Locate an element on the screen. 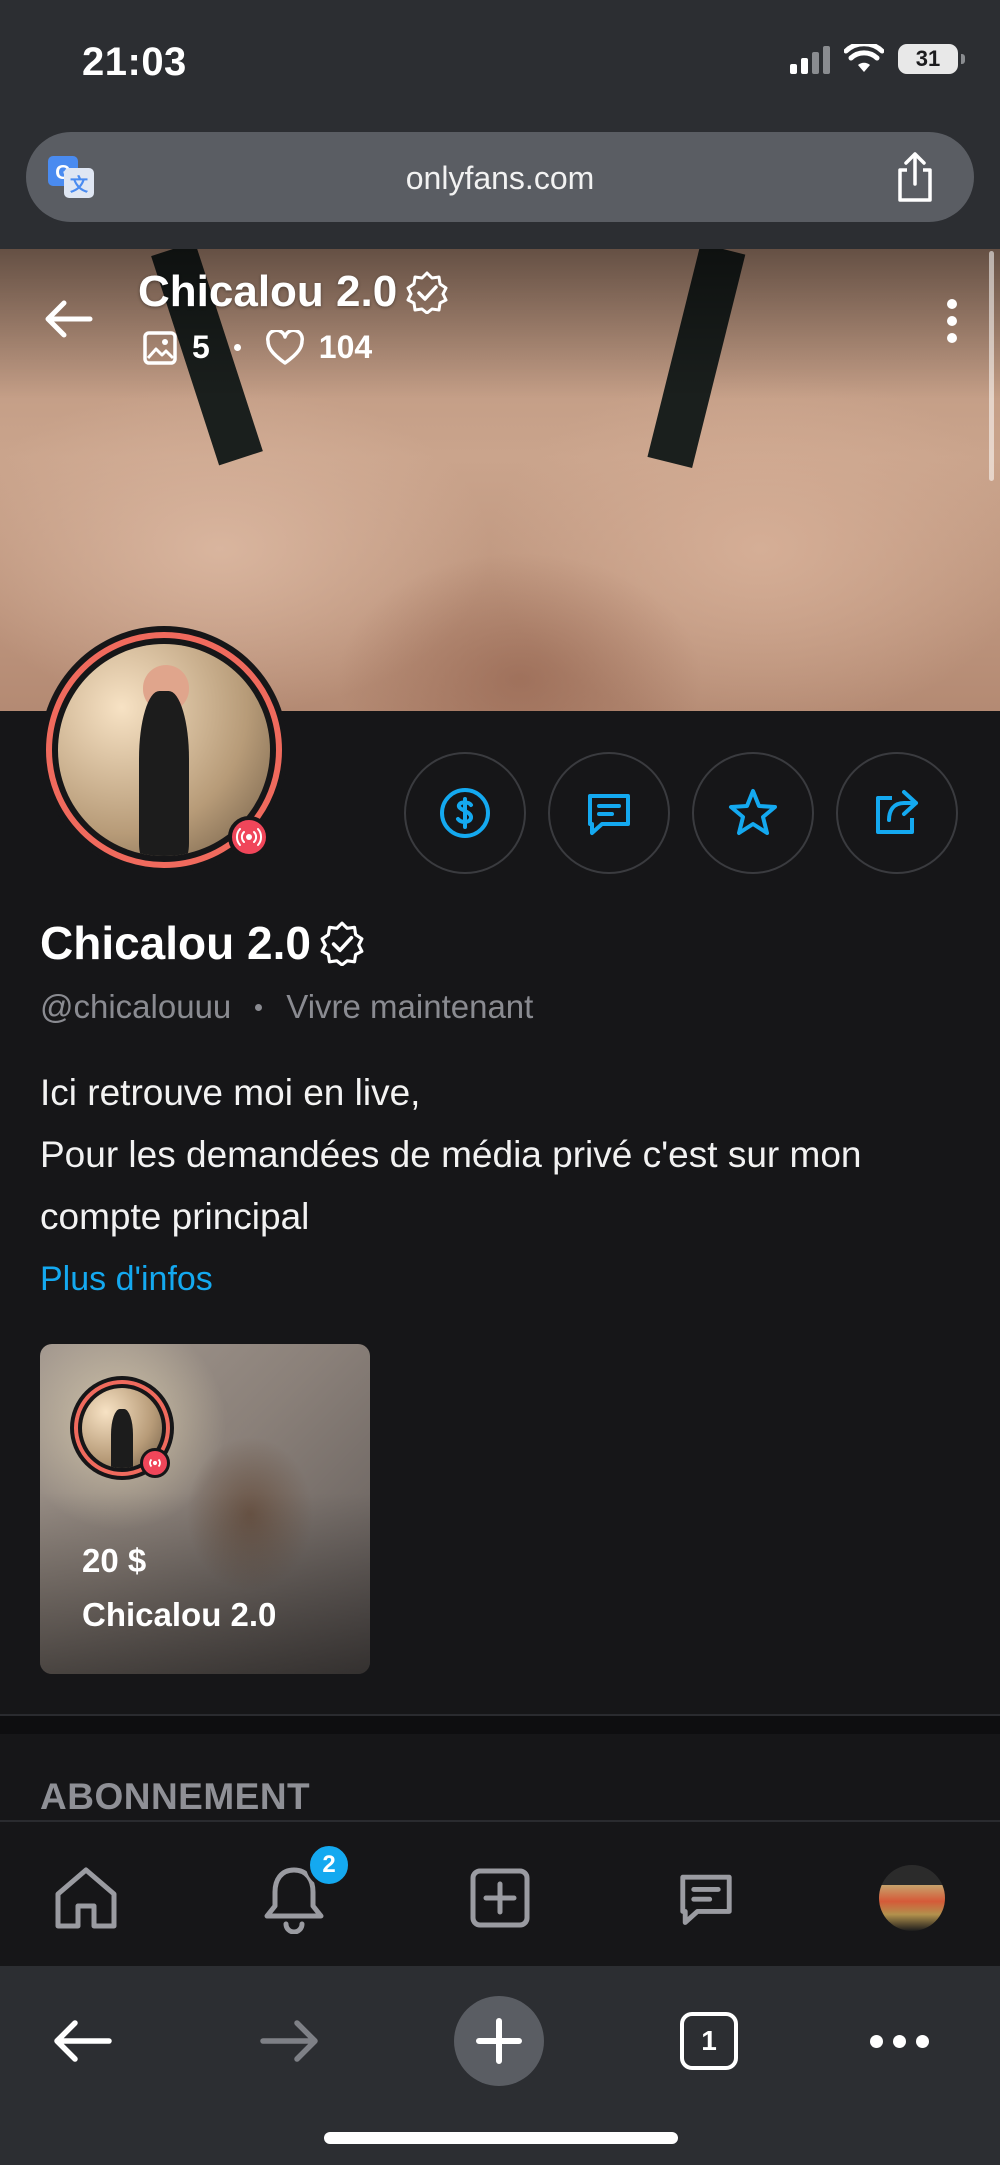 The image size is (1000, 2165). card-price: 20 $ is located at coordinates (114, 1560).